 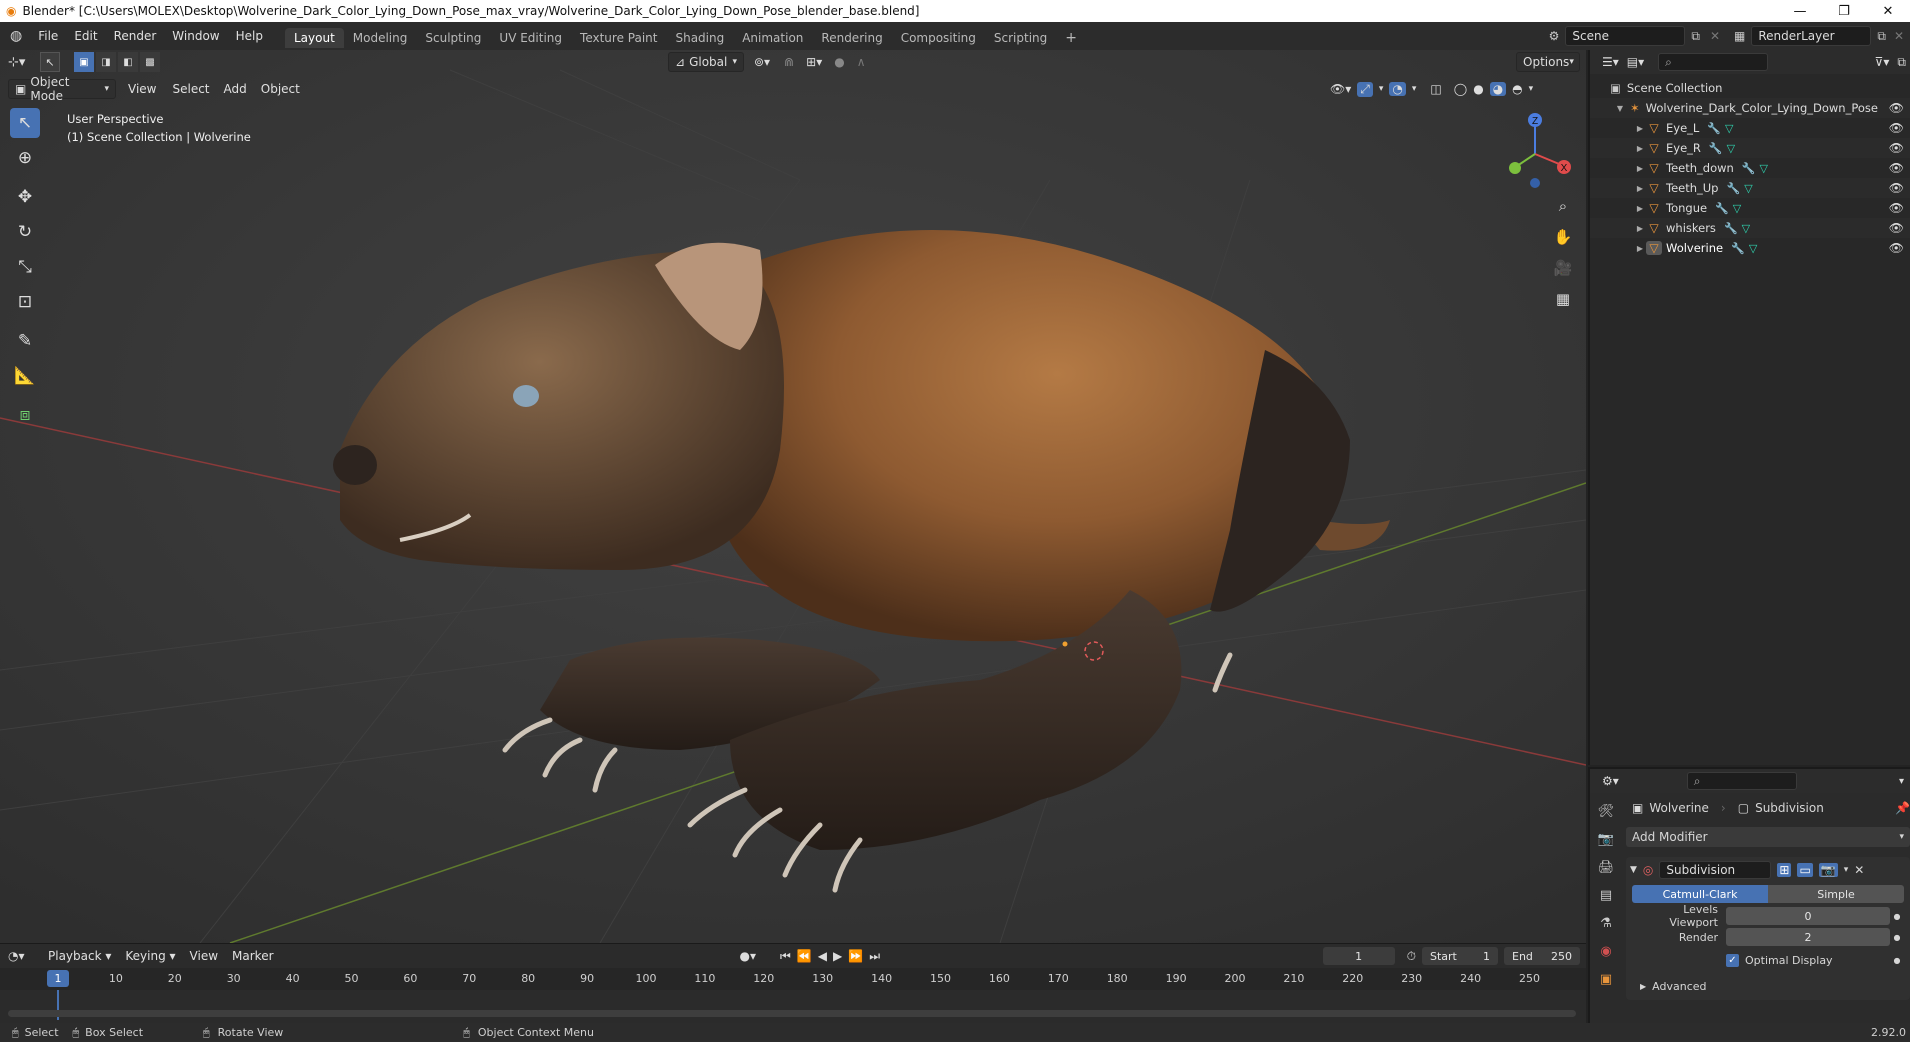 I want to click on display-mode-icon: ▤▾, so click(x=1635, y=62).